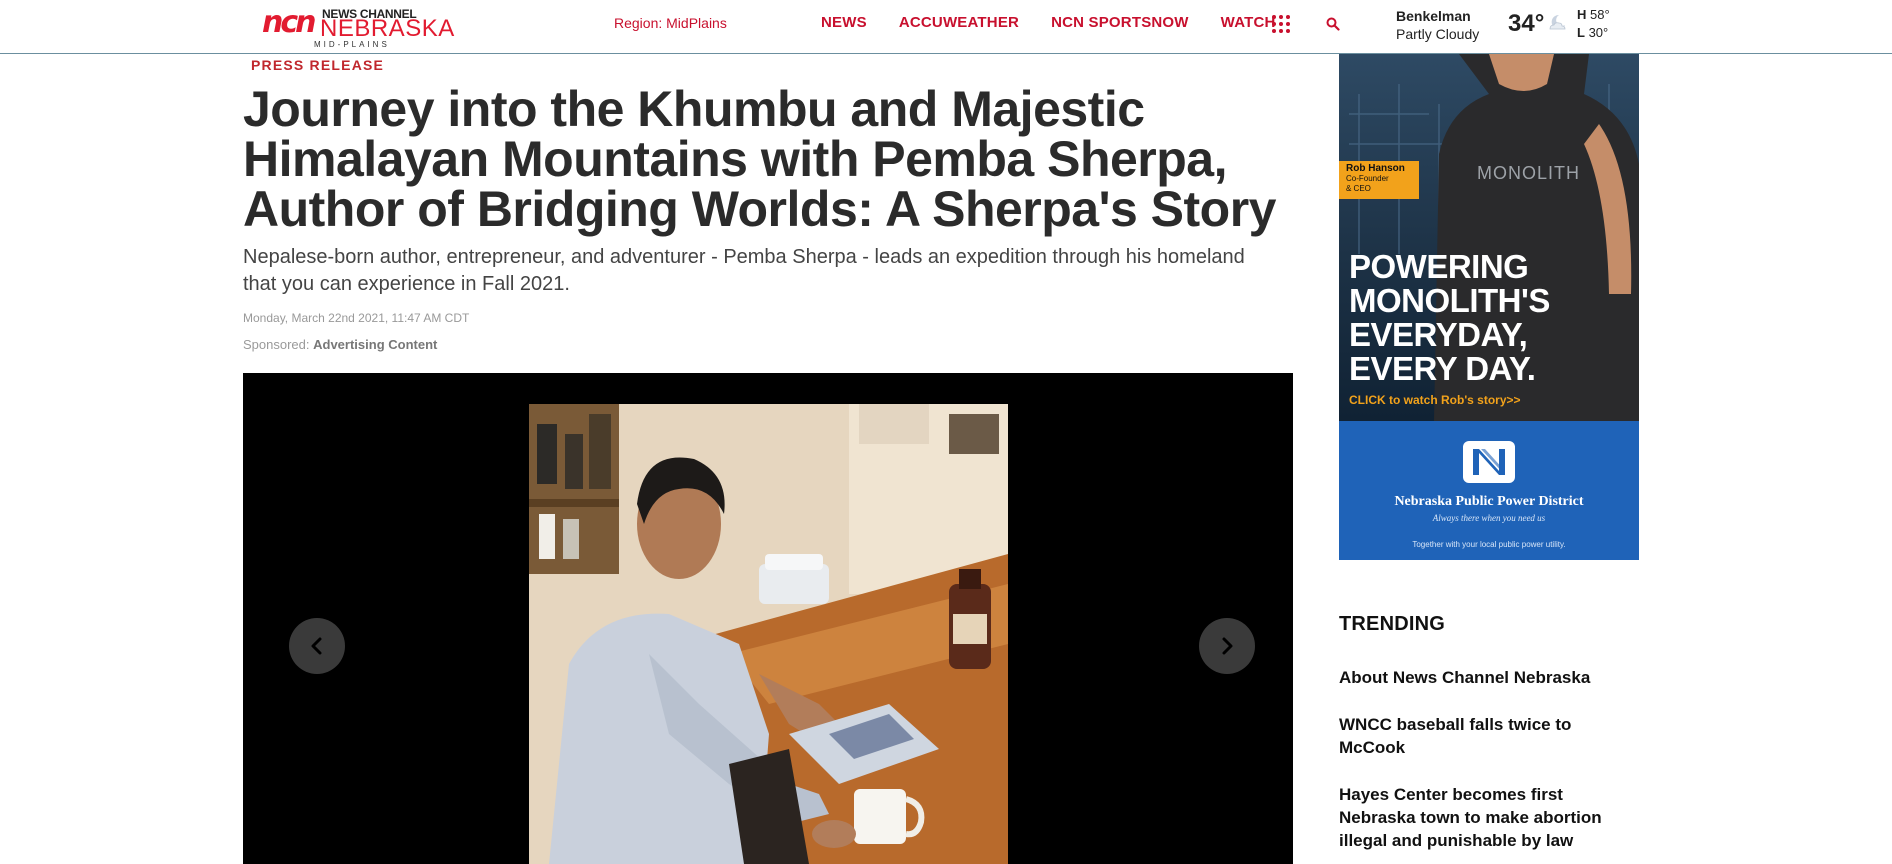  What do you see at coordinates (1526, 24) in the screenshot?
I see `weather-temperature: 34°` at bounding box center [1526, 24].